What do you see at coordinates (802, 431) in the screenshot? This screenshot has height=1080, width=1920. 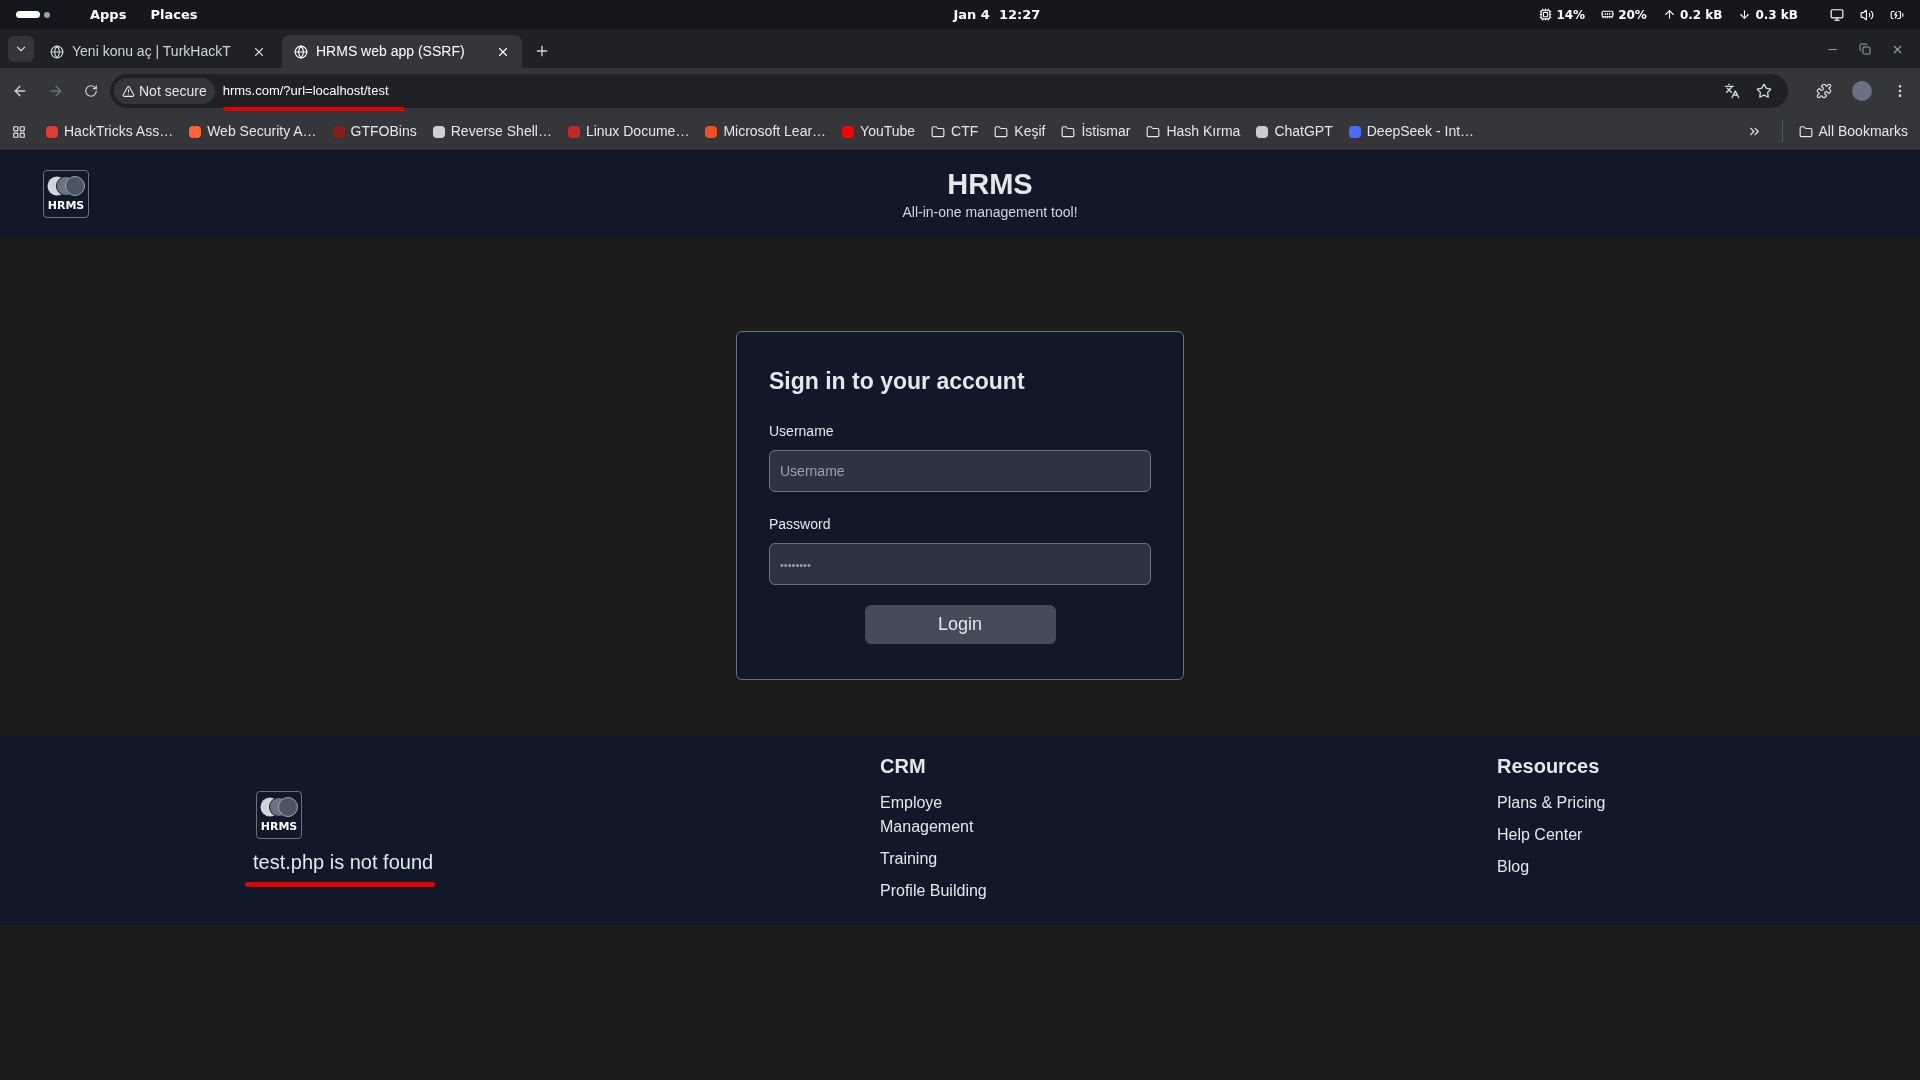 I see `field-label: Username` at bounding box center [802, 431].